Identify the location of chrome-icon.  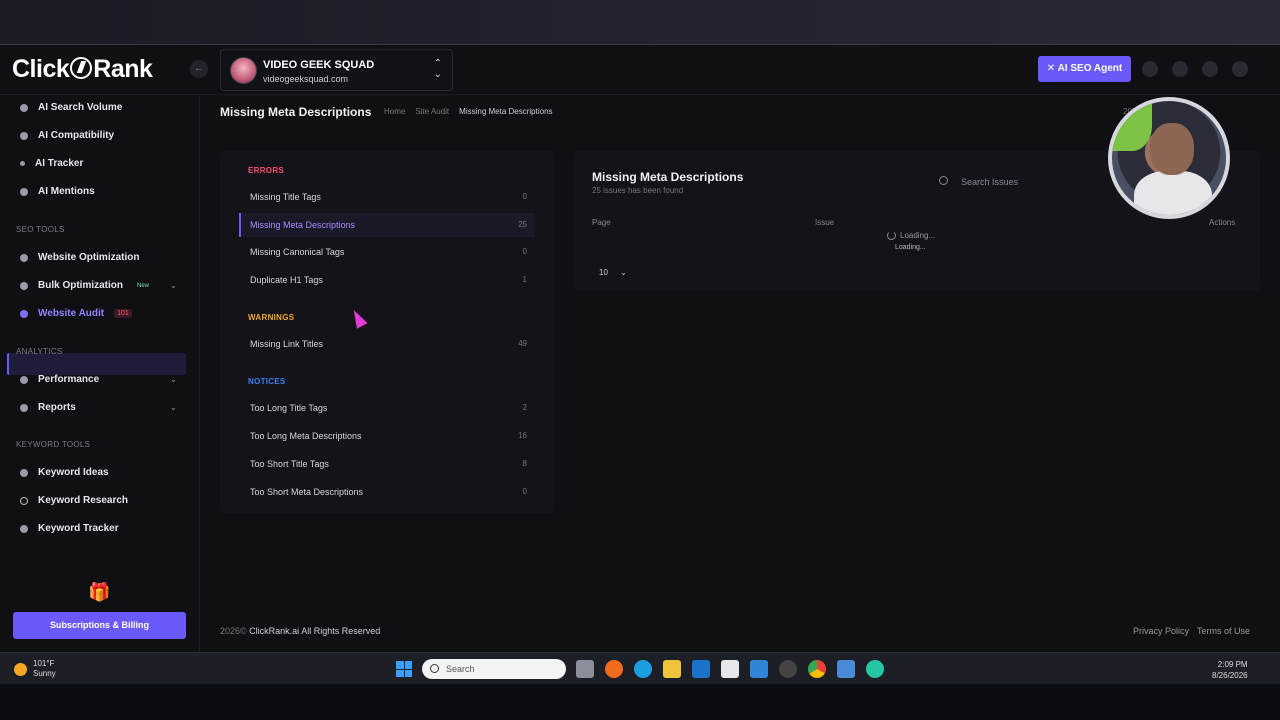
(817, 669).